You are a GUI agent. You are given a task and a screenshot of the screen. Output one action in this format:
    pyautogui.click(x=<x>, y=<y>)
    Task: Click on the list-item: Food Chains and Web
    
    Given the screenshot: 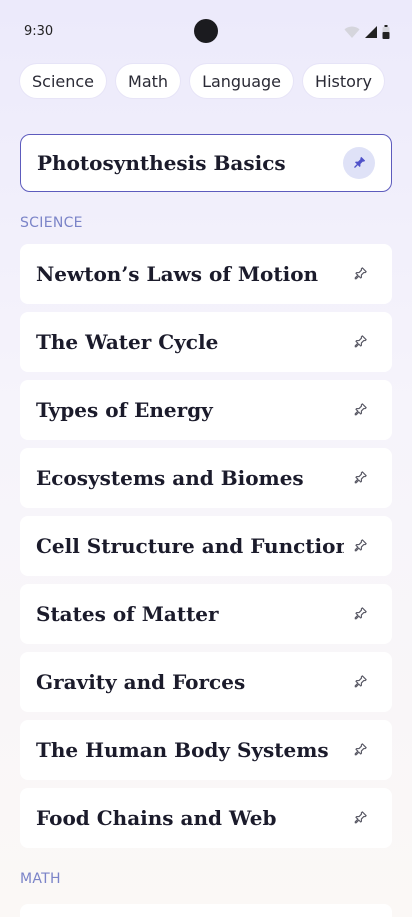 What is the action you would take?
    pyautogui.click(x=206, y=818)
    